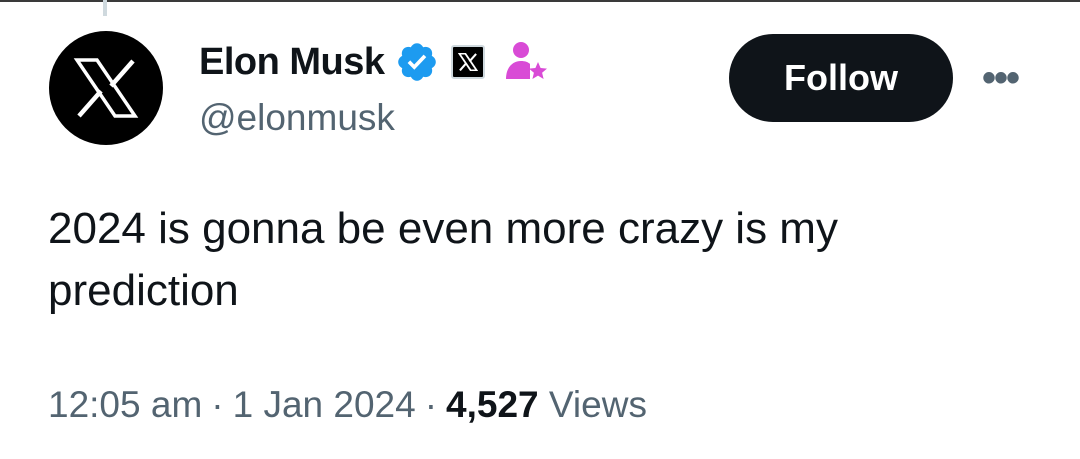  Describe the element at coordinates (492, 404) in the screenshot. I see `views-count: 4,527` at that location.